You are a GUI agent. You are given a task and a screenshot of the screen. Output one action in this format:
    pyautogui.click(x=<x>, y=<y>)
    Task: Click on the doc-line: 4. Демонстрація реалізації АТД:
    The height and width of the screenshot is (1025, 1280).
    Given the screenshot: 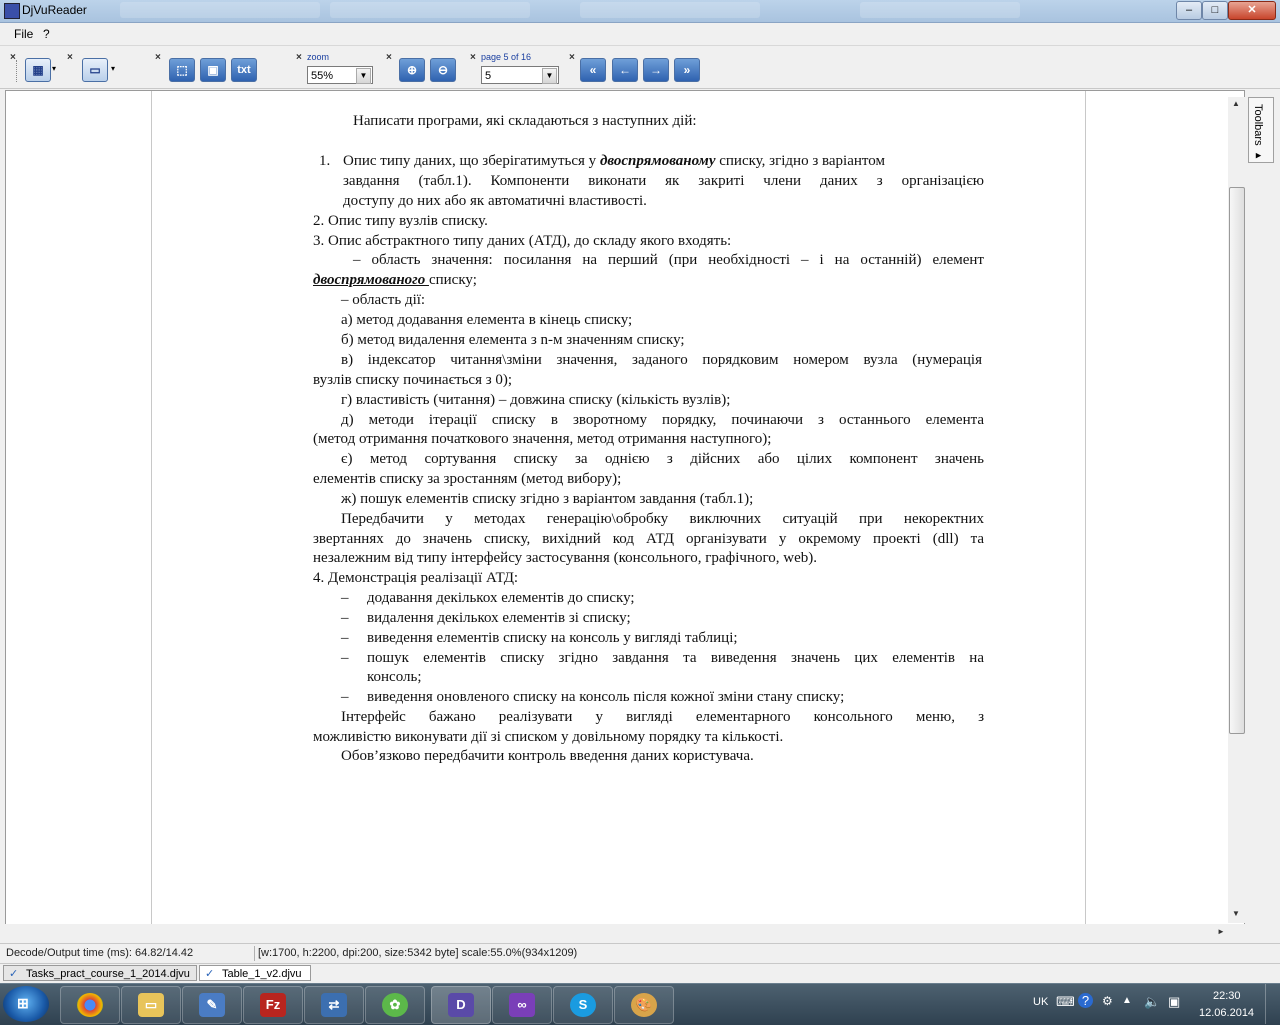 What is the action you would take?
    pyautogui.click(x=416, y=578)
    